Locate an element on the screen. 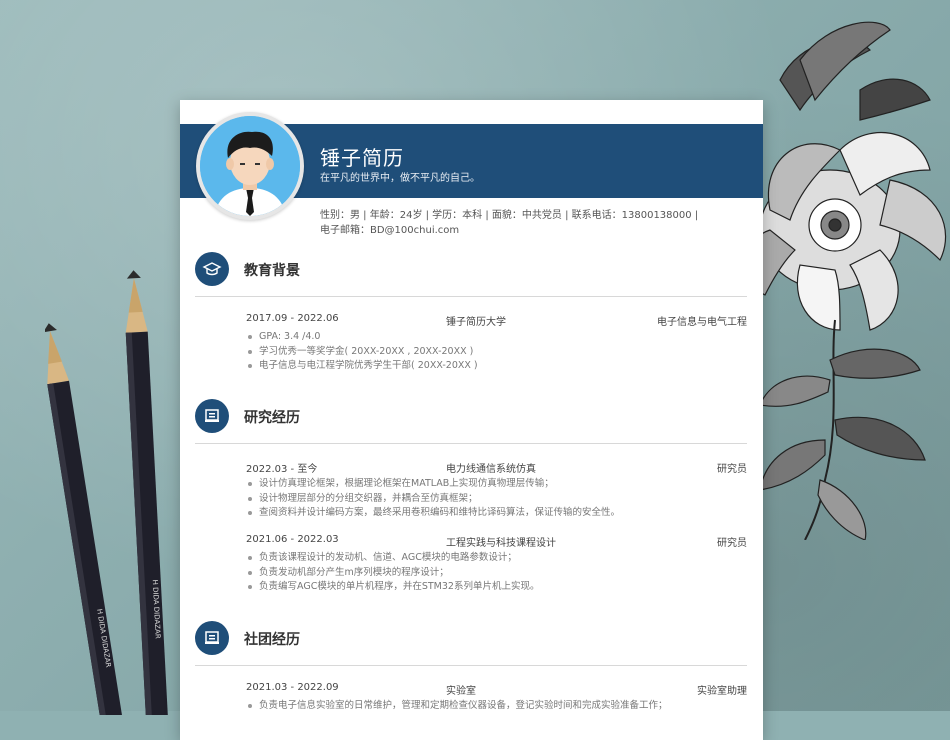 The image size is (950, 740). avatar-frame is located at coordinates (250, 166).